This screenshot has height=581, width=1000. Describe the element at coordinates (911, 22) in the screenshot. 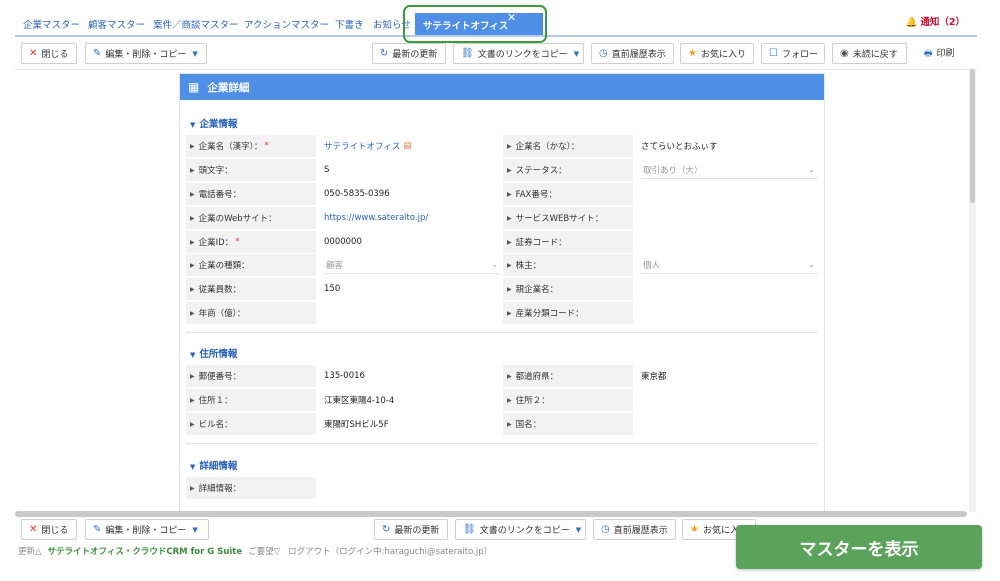

I see `bell-icon: 🔔` at that location.